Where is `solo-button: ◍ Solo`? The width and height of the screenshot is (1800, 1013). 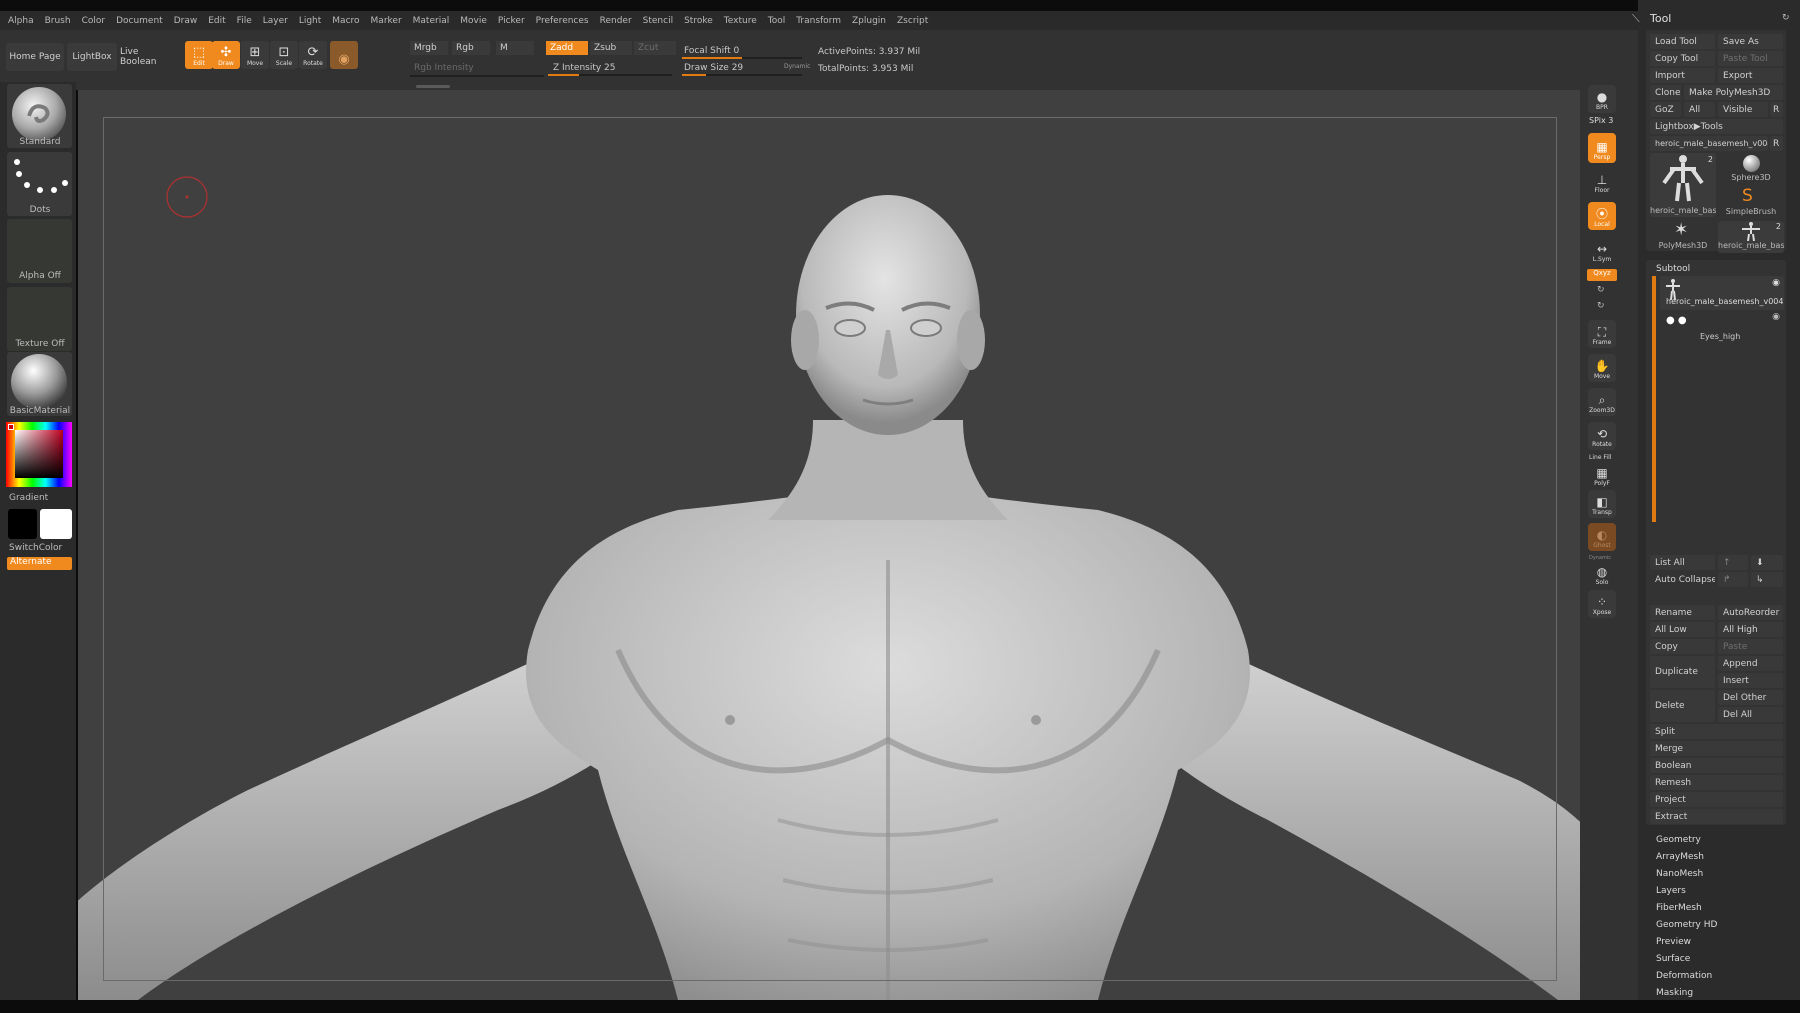 solo-button: ◍ Solo is located at coordinates (1602, 574).